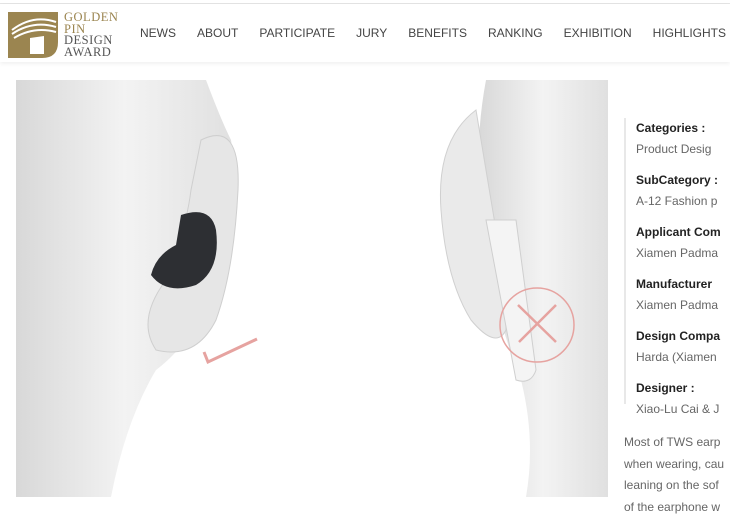  What do you see at coordinates (676, 486) in the screenshot?
I see `description-line: leaning on the sof` at bounding box center [676, 486].